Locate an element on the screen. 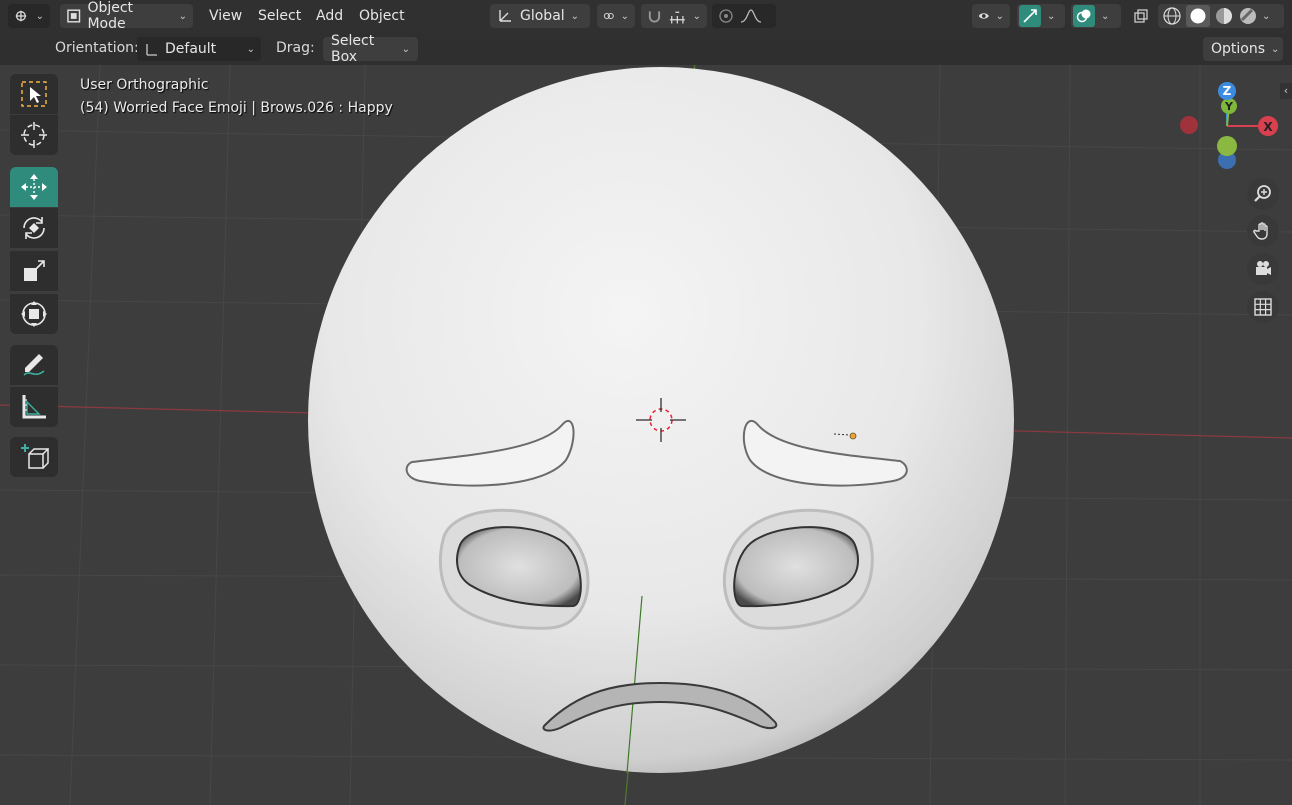 The image size is (1292, 805). annotate-tool is located at coordinates (34, 365).